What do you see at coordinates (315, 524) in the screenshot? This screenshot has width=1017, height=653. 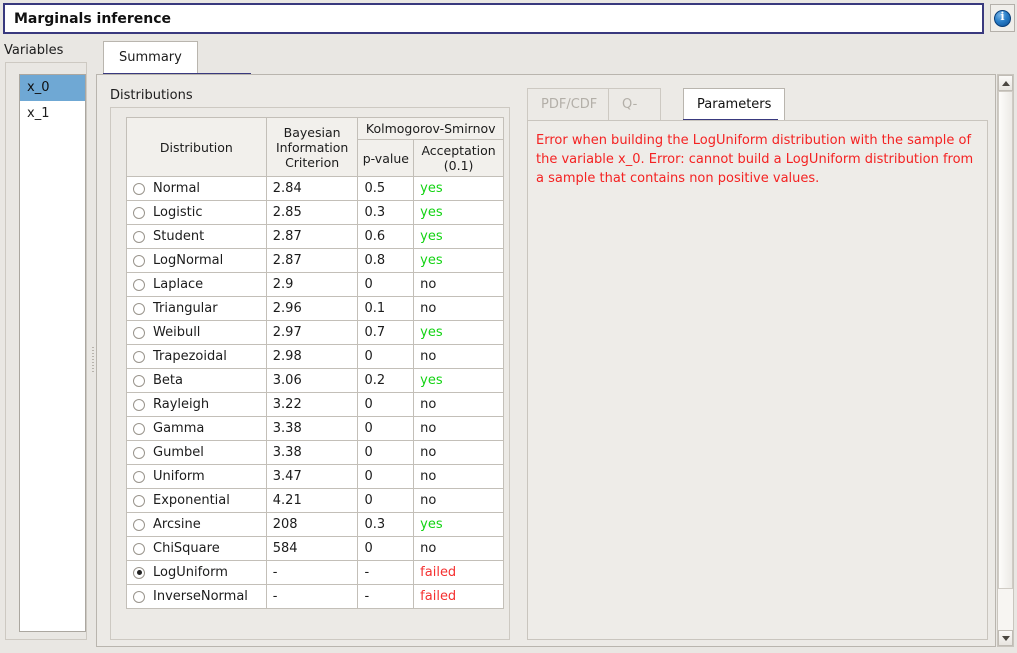 I see `table-row: Arcsine 208 0.3 yes` at bounding box center [315, 524].